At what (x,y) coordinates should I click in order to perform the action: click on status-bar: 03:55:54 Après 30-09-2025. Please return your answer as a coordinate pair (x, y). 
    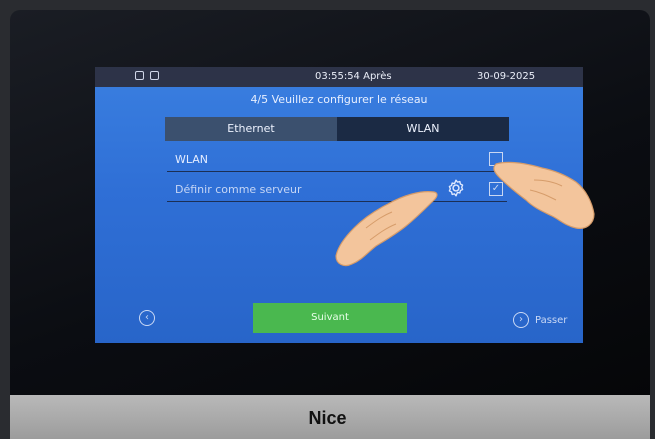
    Looking at the image, I should click on (339, 77).